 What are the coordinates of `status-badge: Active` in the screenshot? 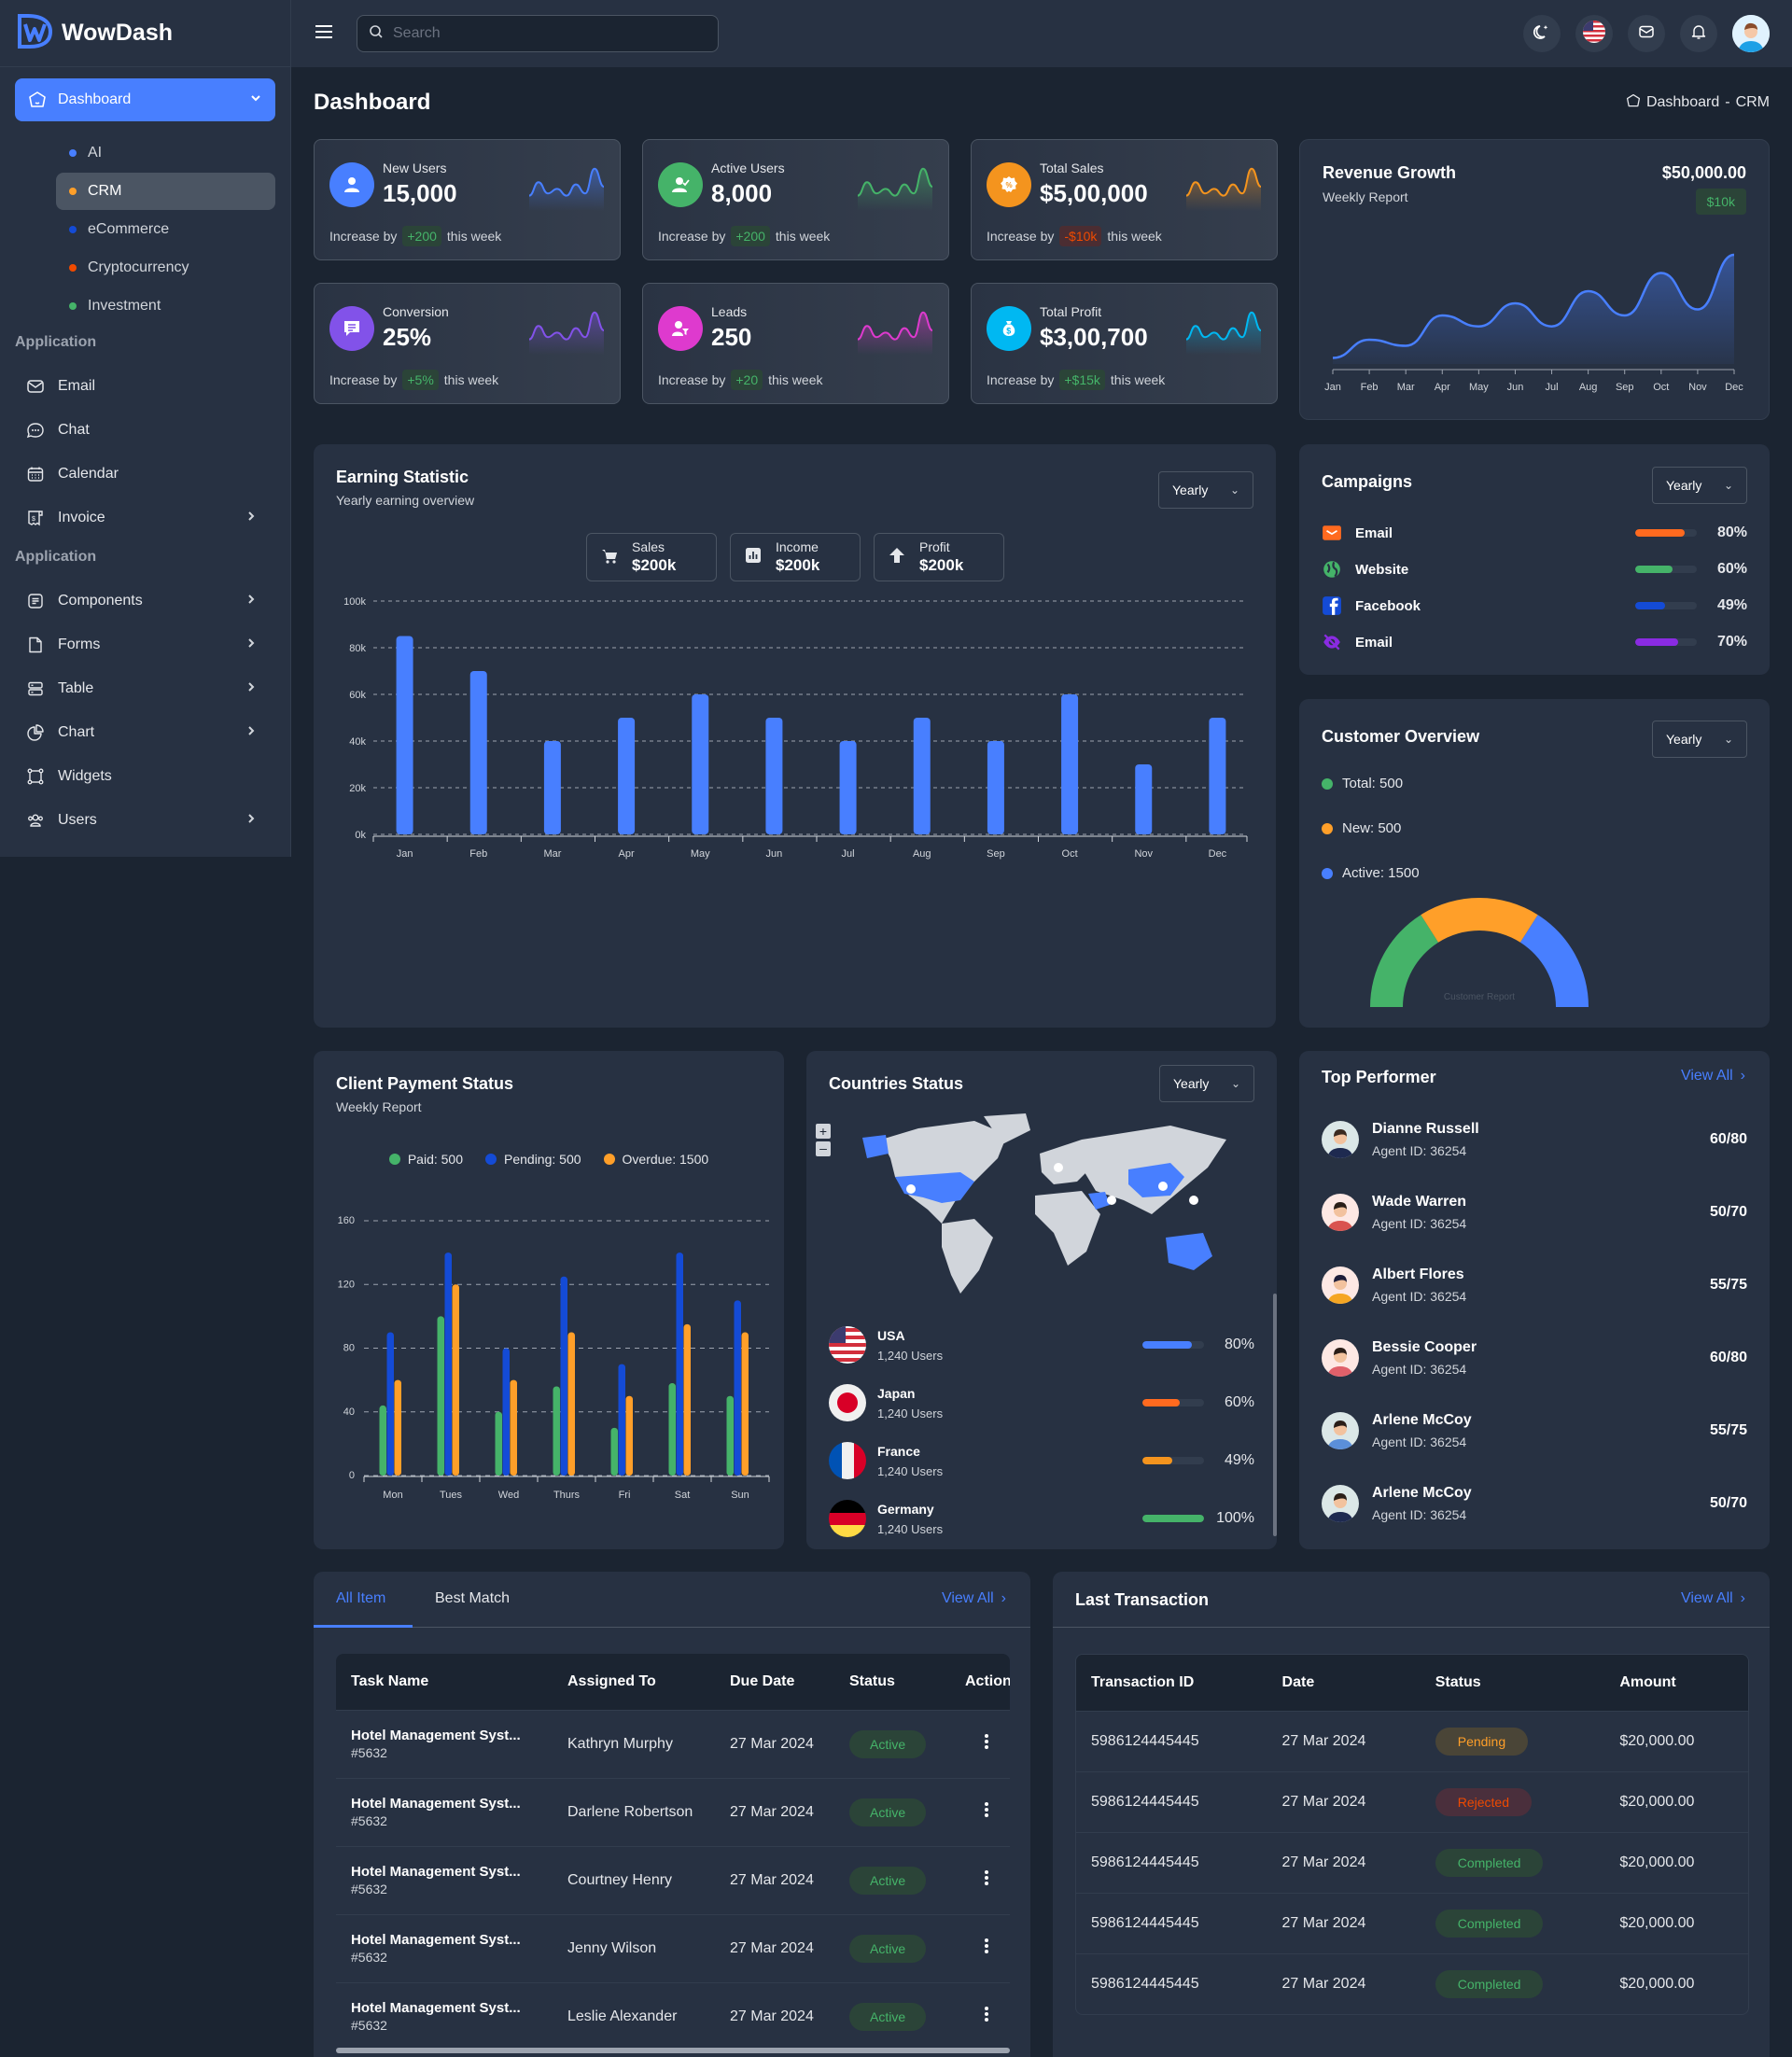 It's located at (887, 1881).